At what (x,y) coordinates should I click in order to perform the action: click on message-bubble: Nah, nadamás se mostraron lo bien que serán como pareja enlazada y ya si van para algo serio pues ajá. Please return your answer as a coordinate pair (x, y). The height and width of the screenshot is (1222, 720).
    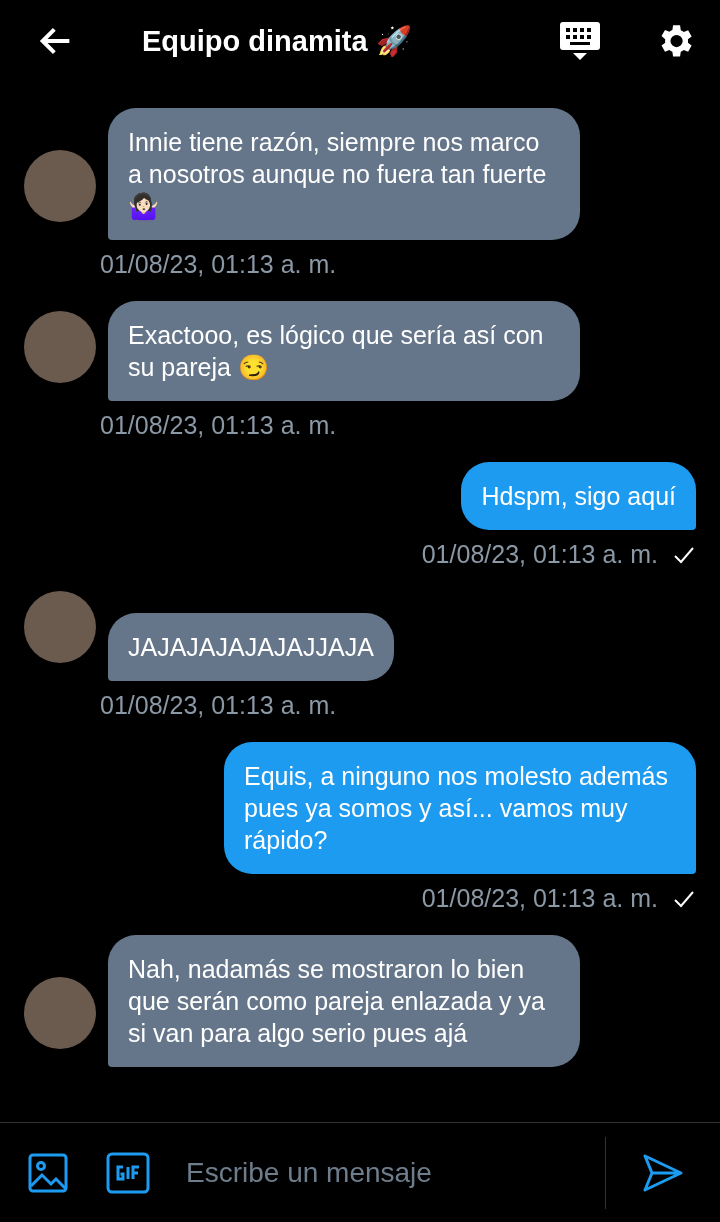
    Looking at the image, I should click on (344, 1001).